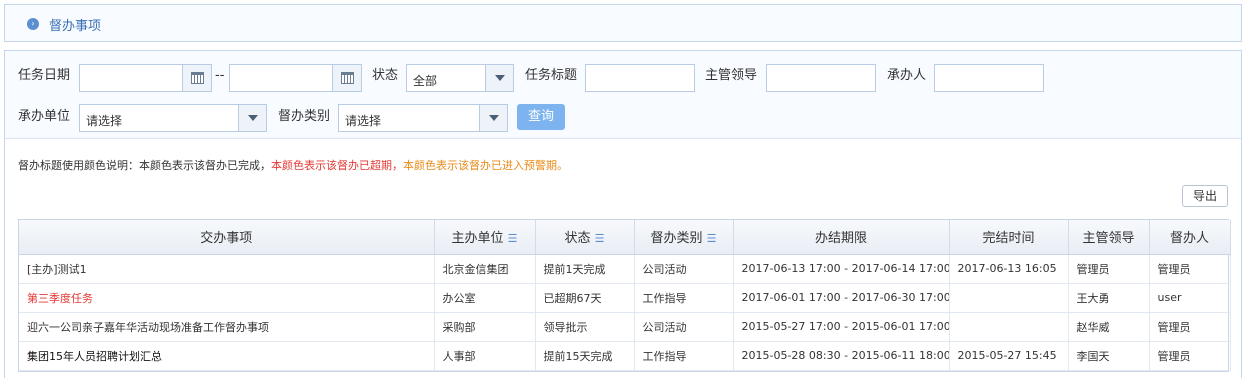  I want to click on handler-label: 承办人, so click(907, 75).